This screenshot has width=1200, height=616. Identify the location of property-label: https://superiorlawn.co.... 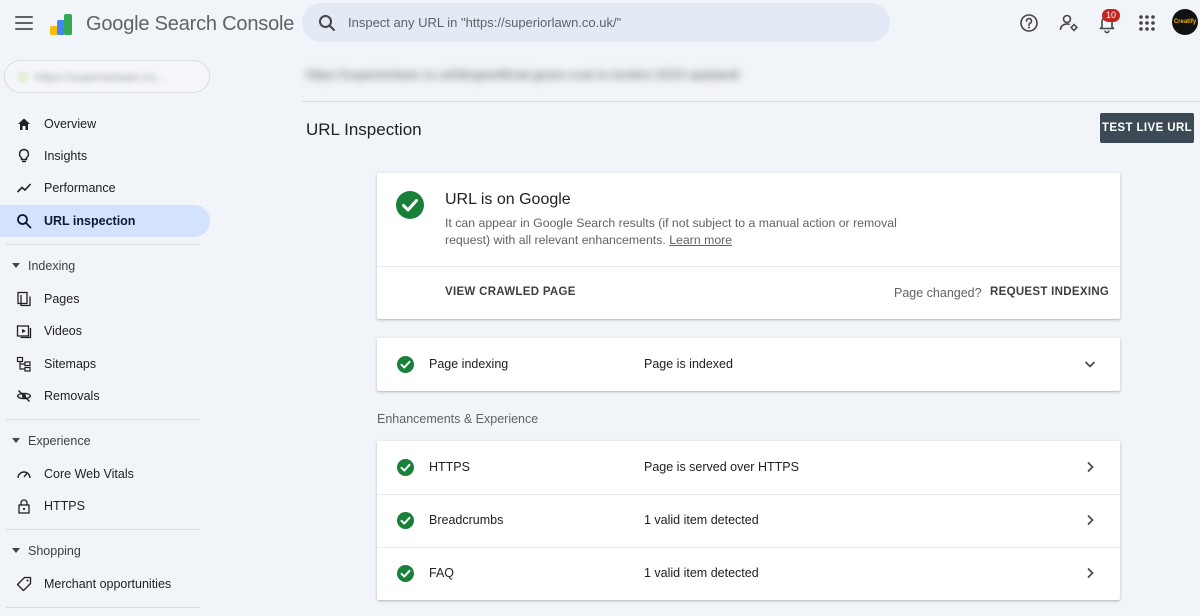
(100, 77).